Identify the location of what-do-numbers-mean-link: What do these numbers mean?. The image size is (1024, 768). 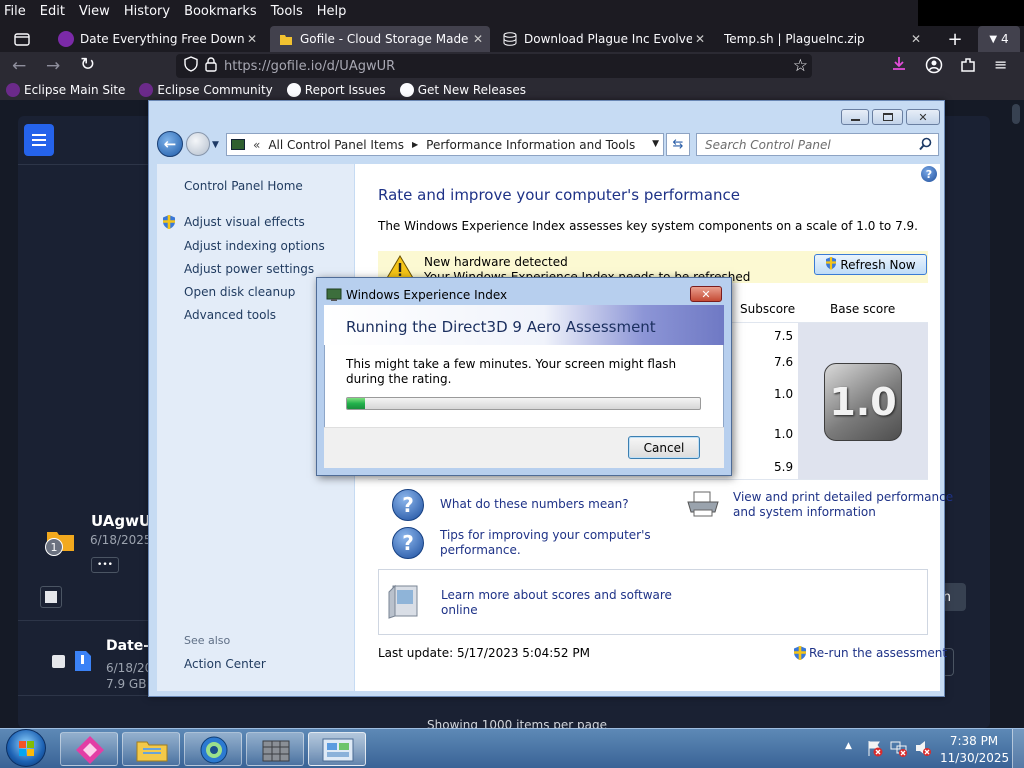
(534, 504).